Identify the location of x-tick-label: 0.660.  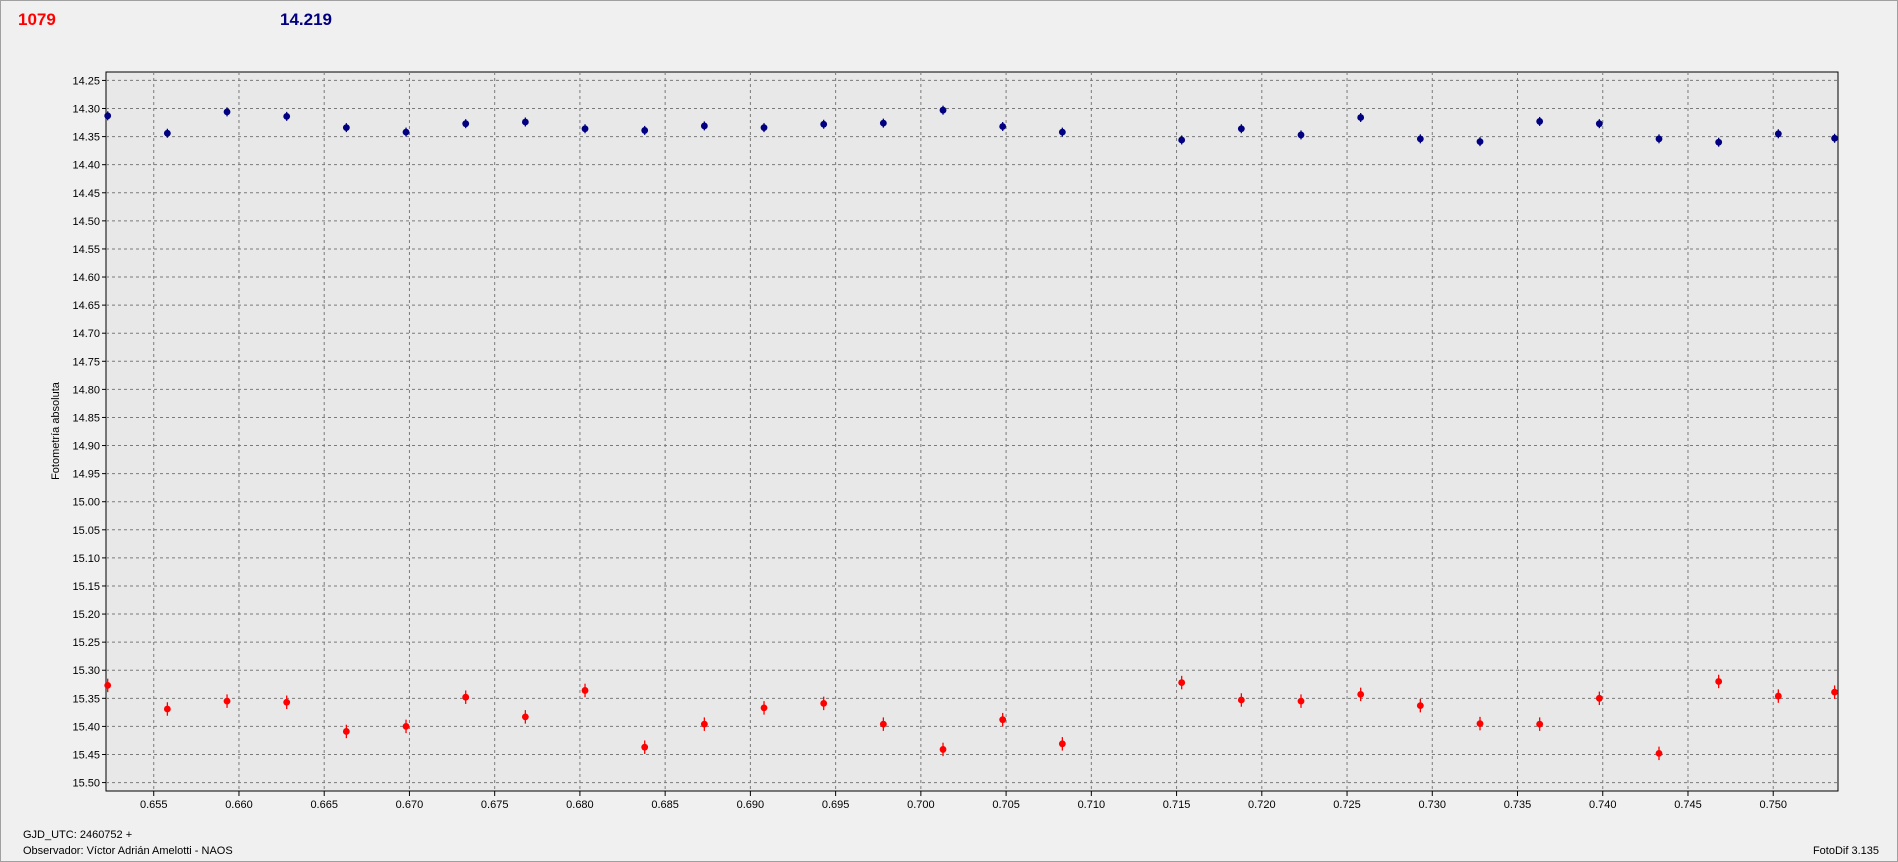
(239, 805).